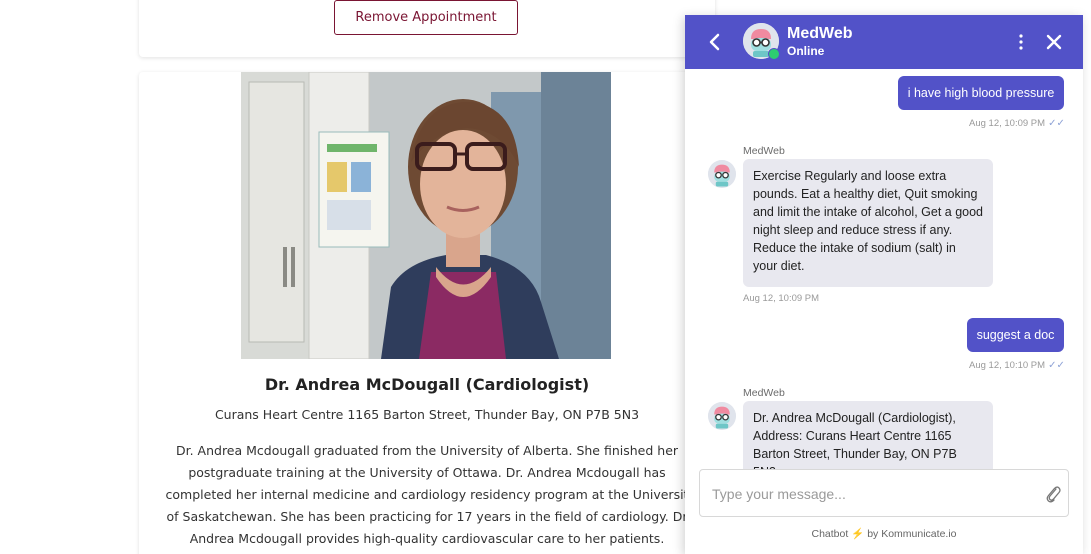  I want to click on user-message: suggest a doc, so click(1015, 335).